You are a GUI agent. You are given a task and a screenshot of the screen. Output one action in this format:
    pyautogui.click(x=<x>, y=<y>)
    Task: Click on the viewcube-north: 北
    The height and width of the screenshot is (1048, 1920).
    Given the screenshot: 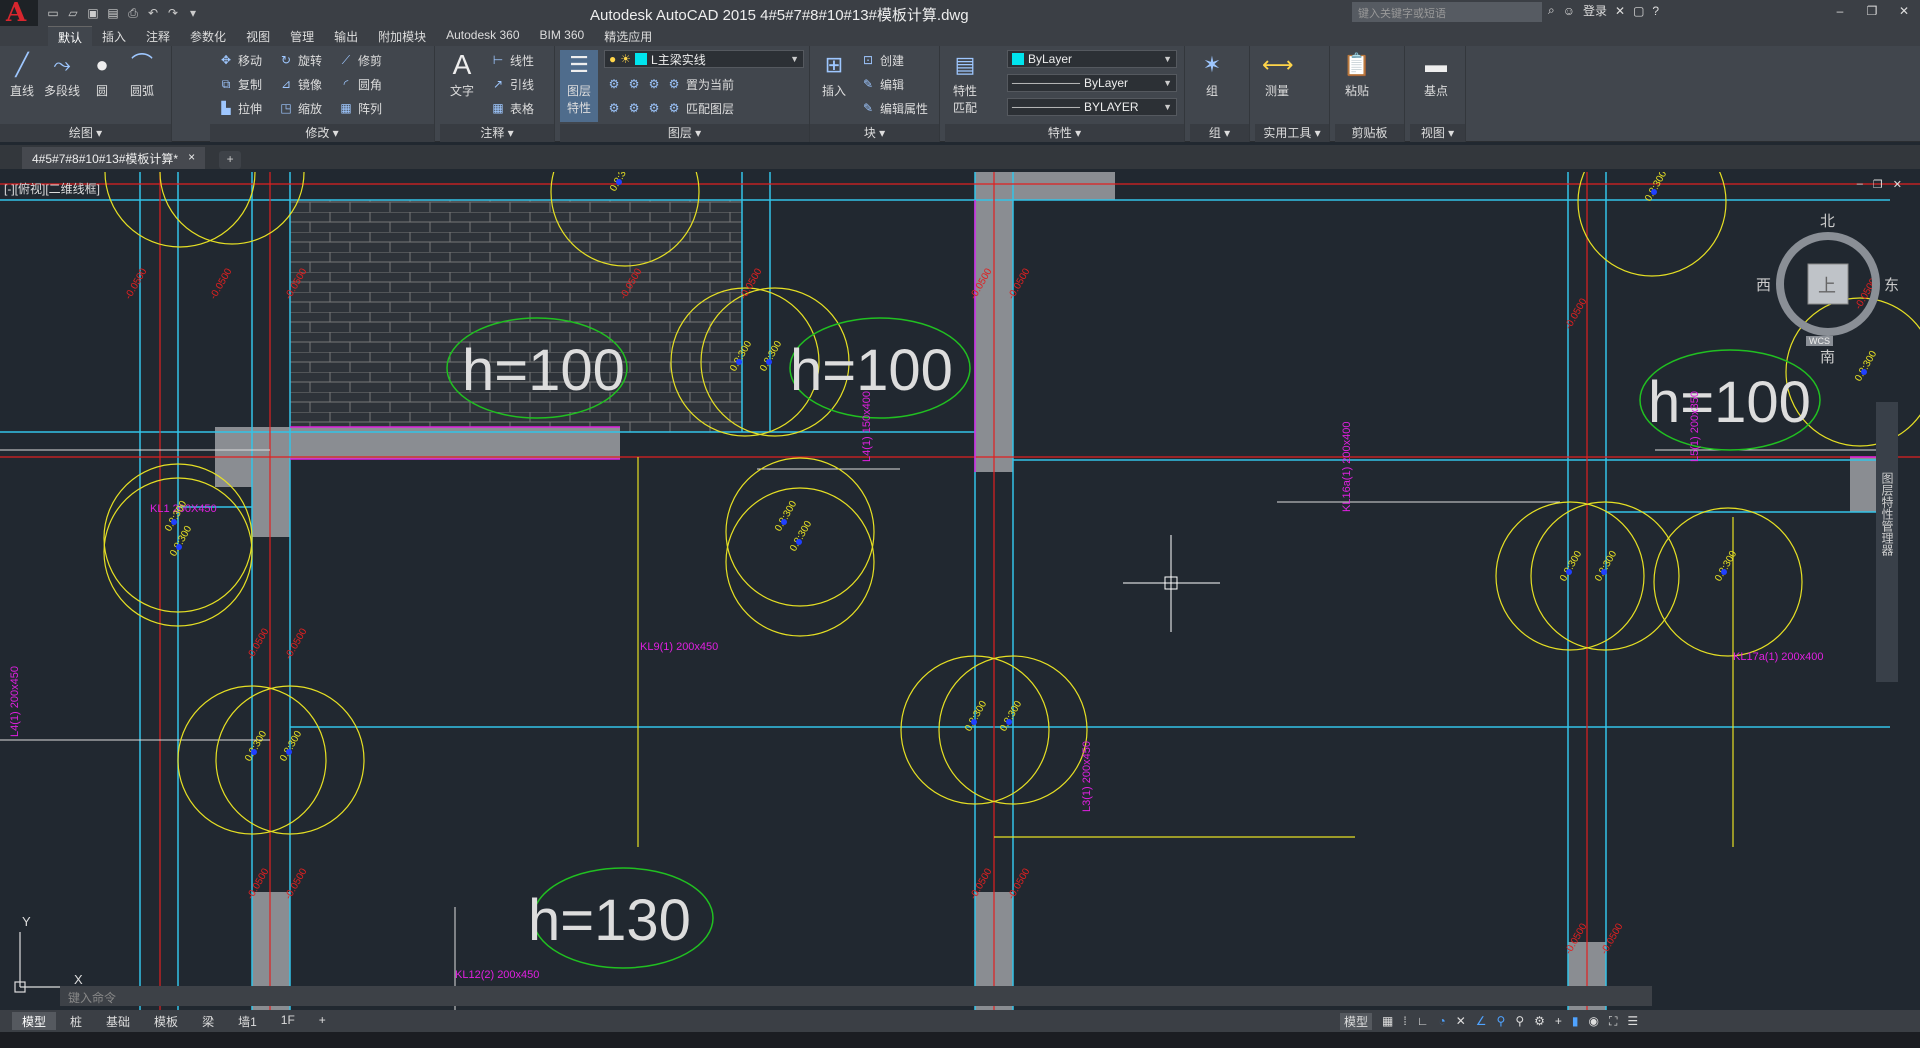 What is the action you would take?
    pyautogui.click(x=1827, y=220)
    